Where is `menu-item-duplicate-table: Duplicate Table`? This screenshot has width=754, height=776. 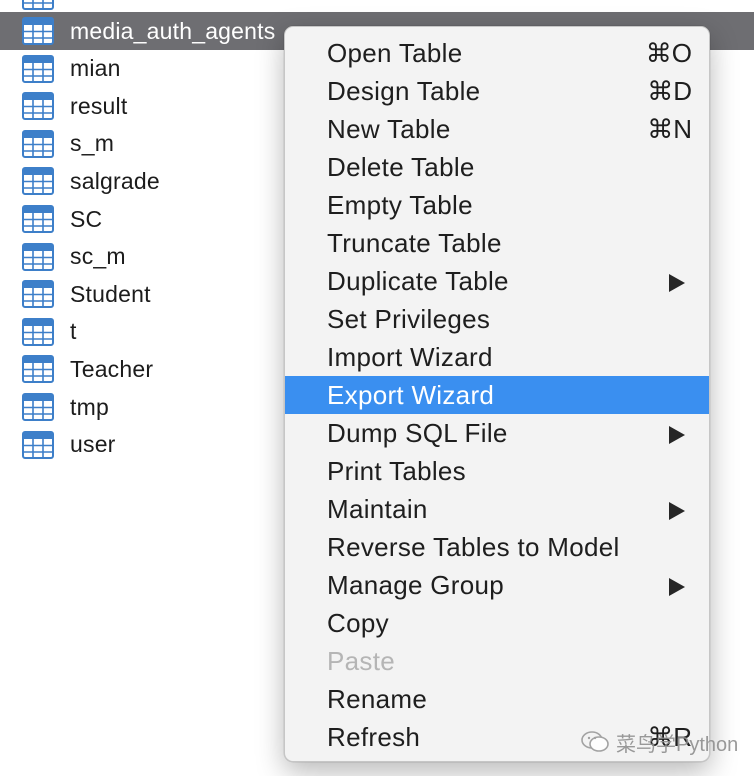
menu-item-duplicate-table: Duplicate Table is located at coordinates (497, 281).